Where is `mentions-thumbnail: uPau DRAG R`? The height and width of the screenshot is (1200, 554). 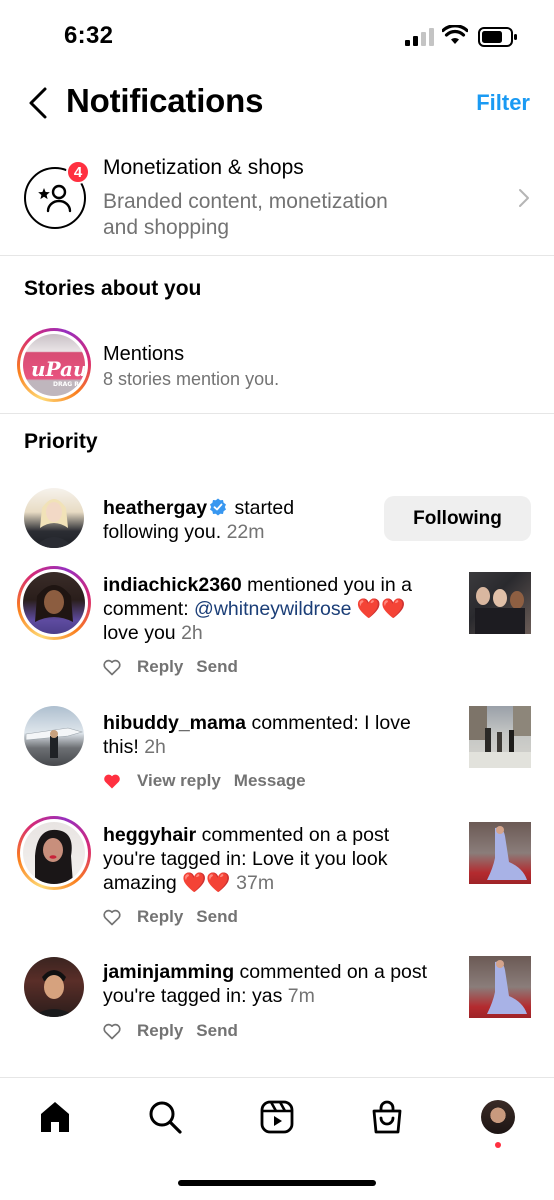 mentions-thumbnail: uPau DRAG R is located at coordinates (54, 365).